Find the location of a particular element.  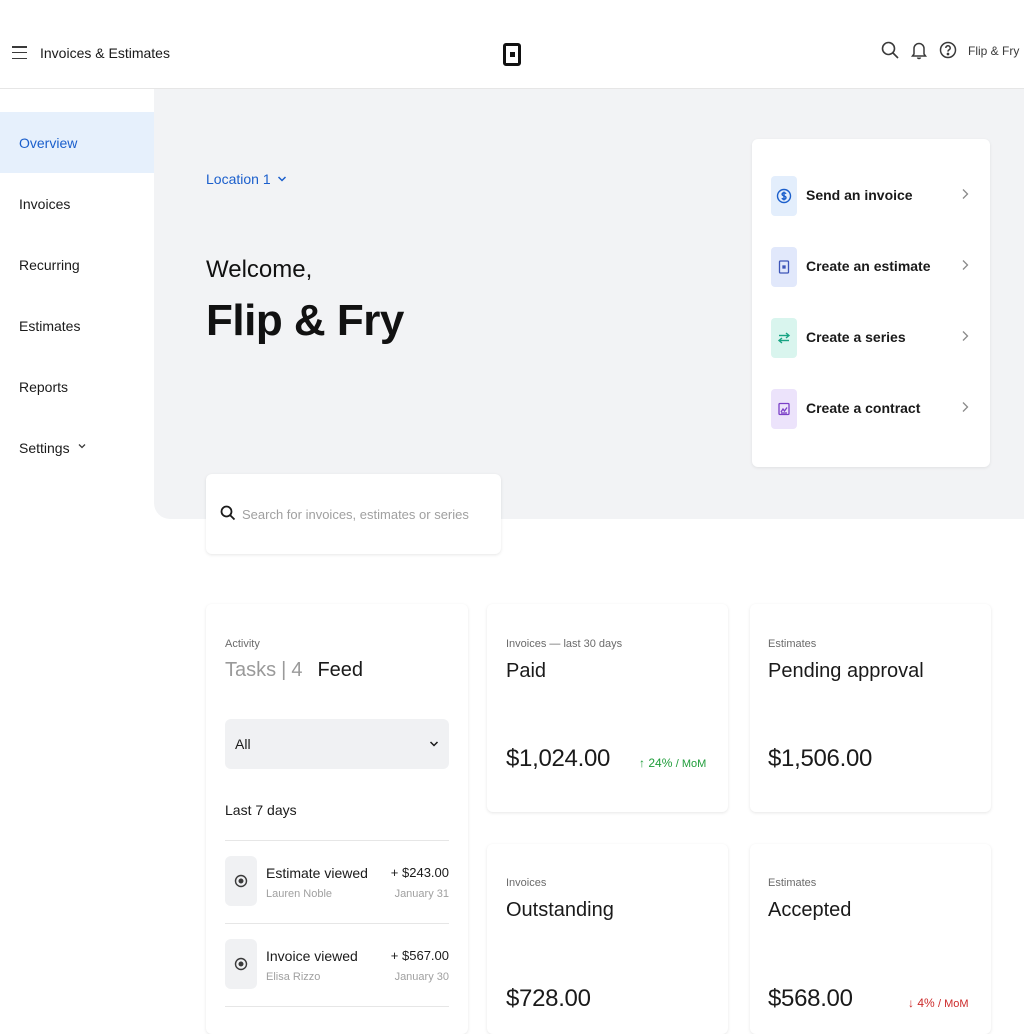

business-name: Flip & Fry is located at coordinates (305, 320).